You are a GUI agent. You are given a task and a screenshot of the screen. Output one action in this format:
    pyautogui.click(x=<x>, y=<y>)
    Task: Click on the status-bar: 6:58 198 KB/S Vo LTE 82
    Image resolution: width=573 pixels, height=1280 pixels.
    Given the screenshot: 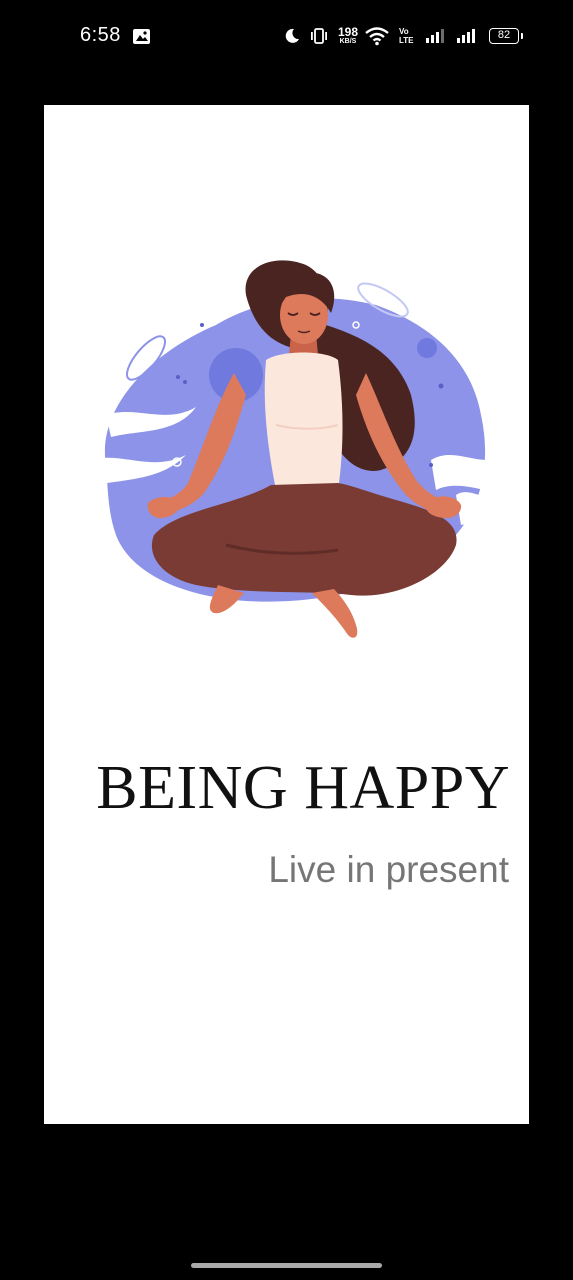 What is the action you would take?
    pyautogui.click(x=286, y=37)
    